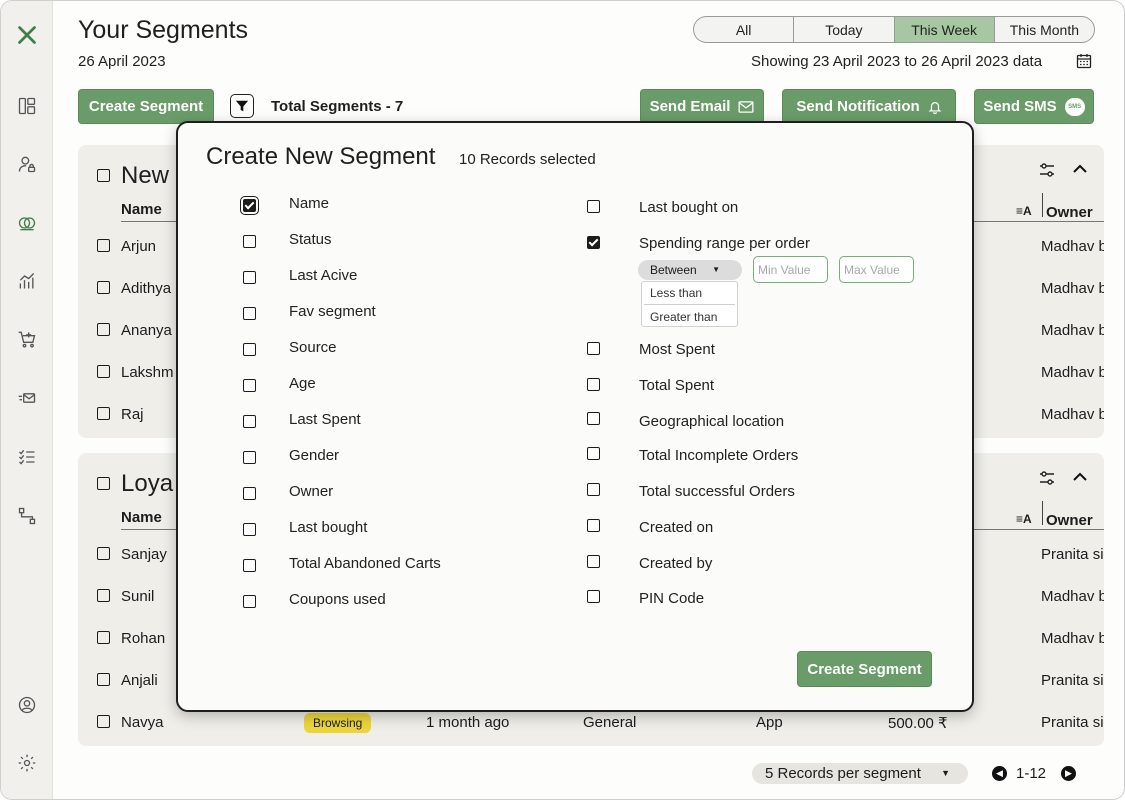 The image size is (1125, 800). What do you see at coordinates (249, 277) in the screenshot?
I see `field-checkbox-last-active` at bounding box center [249, 277].